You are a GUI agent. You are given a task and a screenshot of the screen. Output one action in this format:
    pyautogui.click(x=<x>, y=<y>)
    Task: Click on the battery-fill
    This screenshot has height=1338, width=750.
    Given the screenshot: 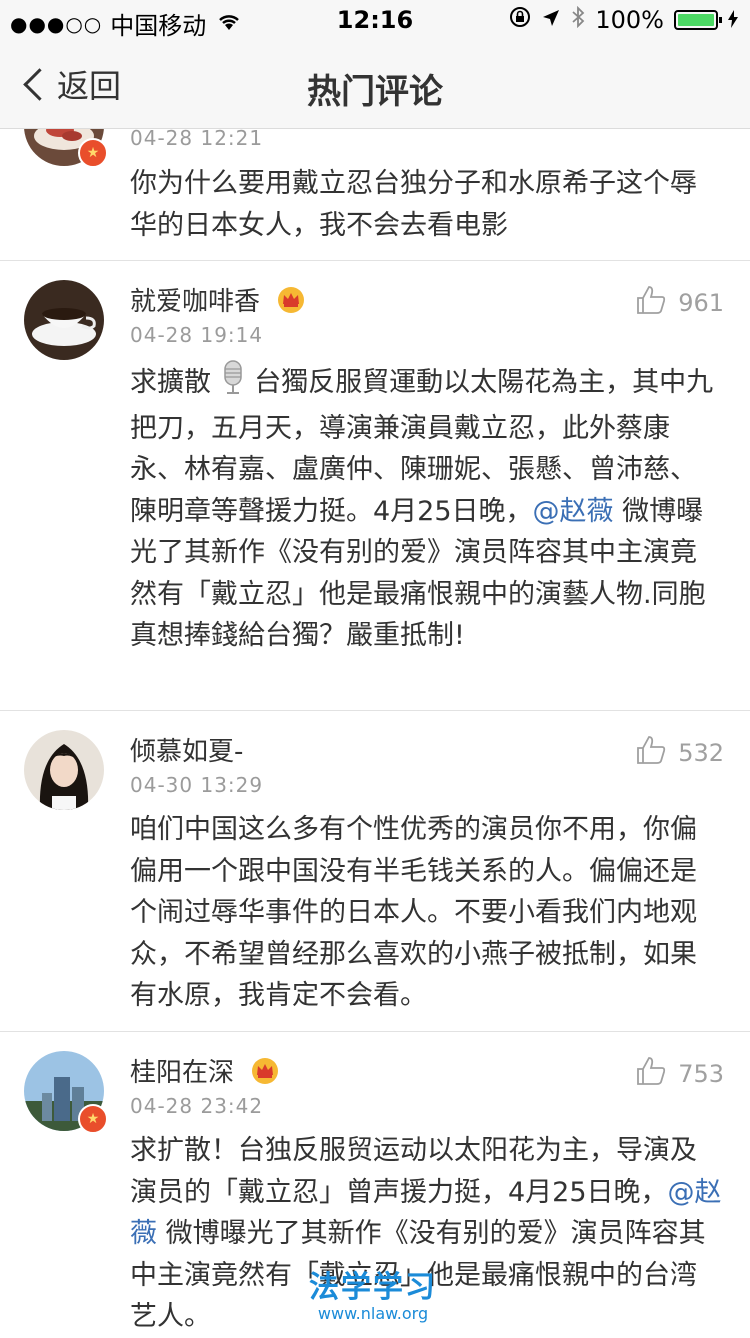 What is the action you would take?
    pyautogui.click(x=696, y=20)
    